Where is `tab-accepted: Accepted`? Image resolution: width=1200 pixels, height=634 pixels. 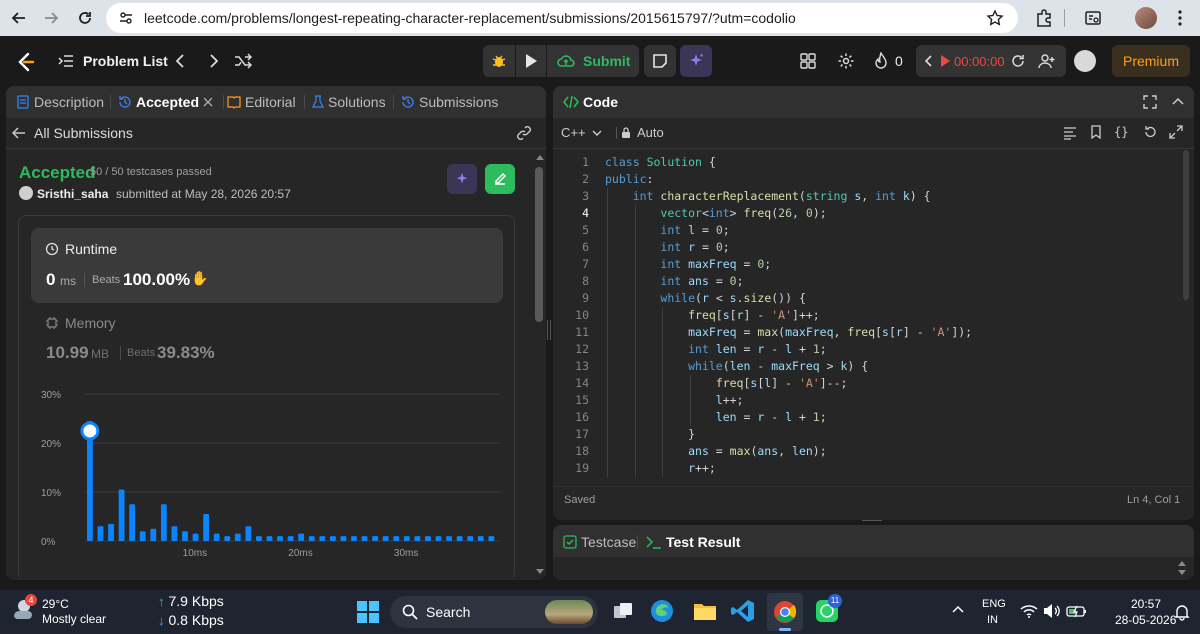
tab-accepted: Accepted is located at coordinates (165, 102).